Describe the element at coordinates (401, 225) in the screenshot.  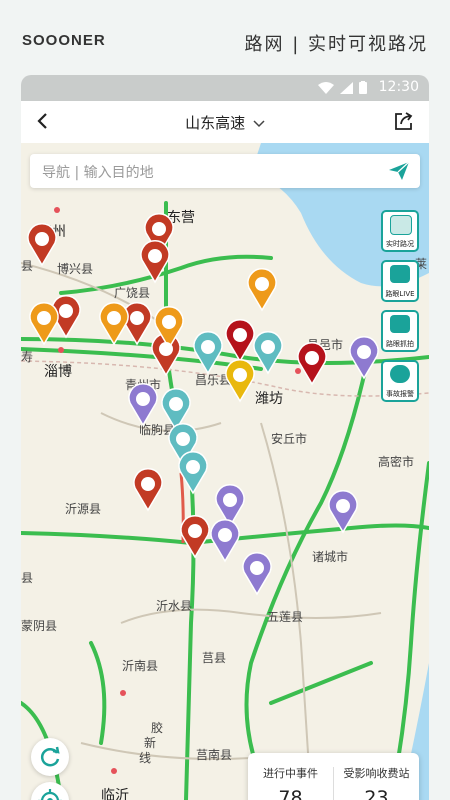
I see `traffic-light-icon` at that location.